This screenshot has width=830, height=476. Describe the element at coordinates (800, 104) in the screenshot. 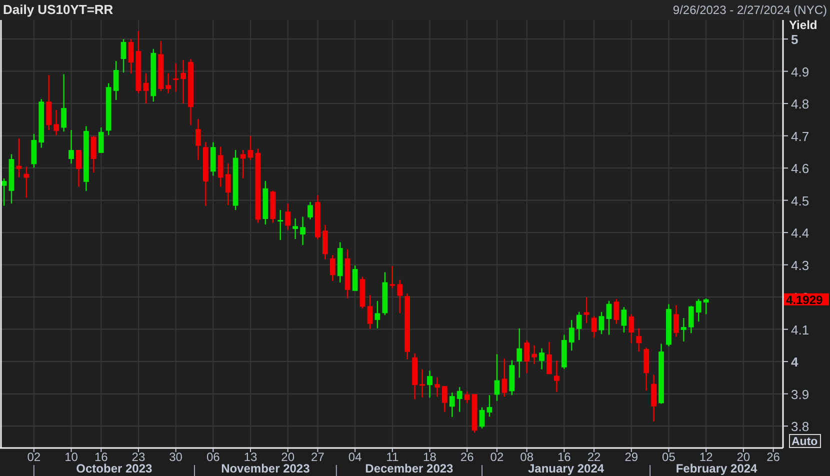

I see `axis-label: 4.8` at that location.